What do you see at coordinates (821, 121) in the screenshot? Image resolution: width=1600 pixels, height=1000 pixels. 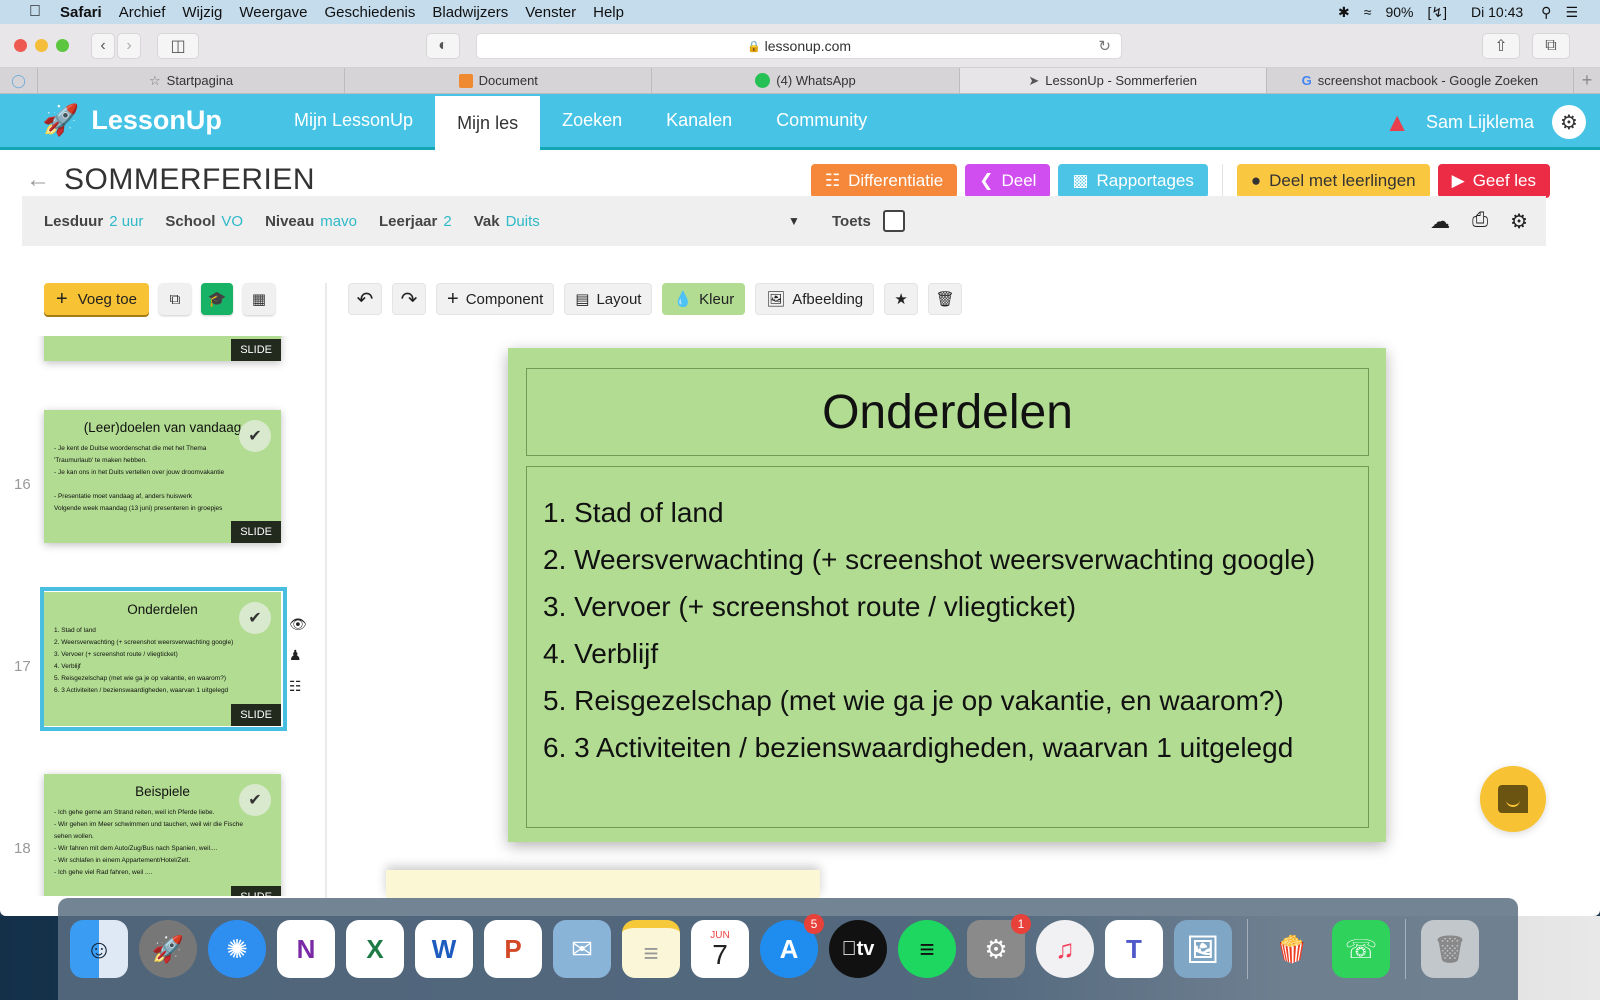 I see `nav-community: Community` at bounding box center [821, 121].